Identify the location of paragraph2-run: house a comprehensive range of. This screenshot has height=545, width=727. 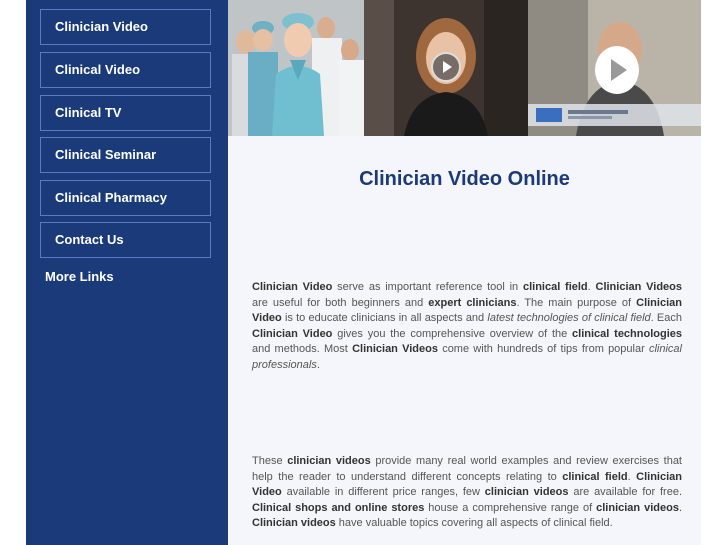
(510, 507).